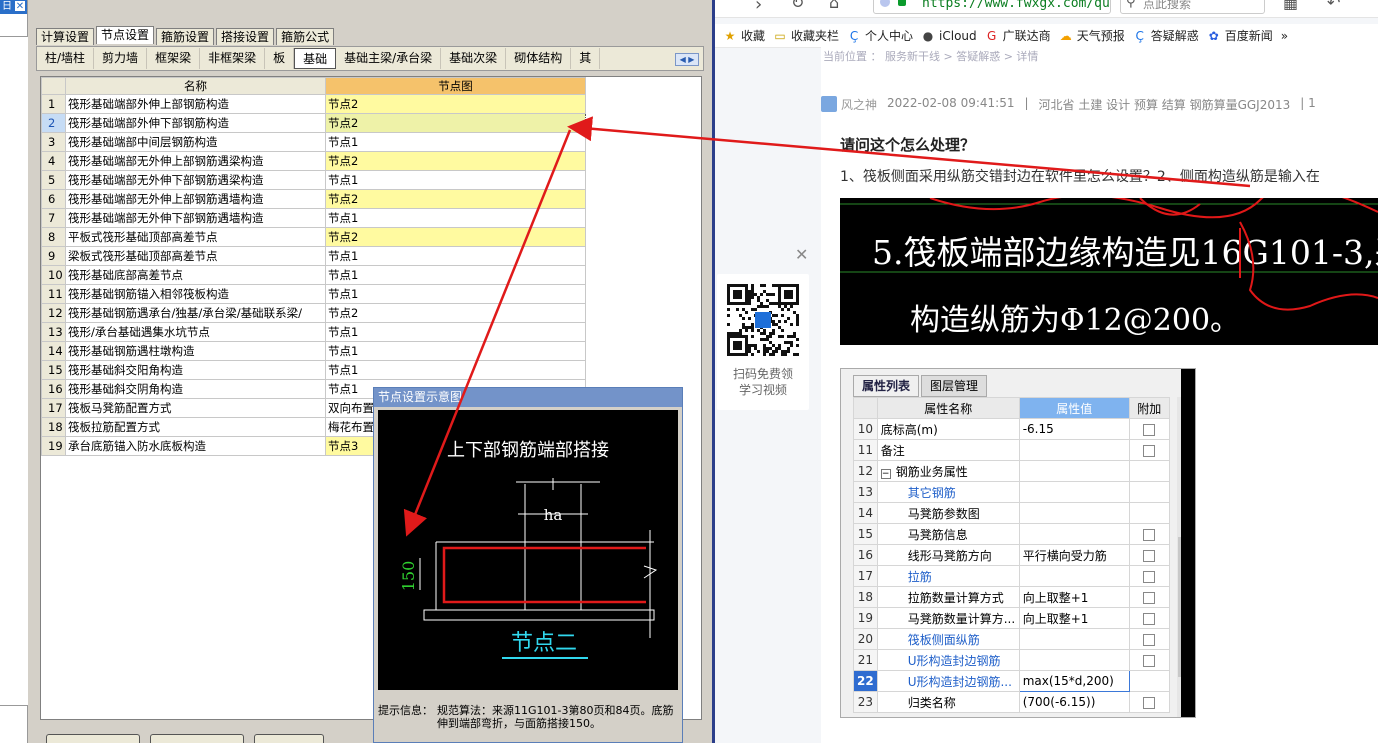 Image resolution: width=1378 pixels, height=743 pixels. I want to click on property-row: 19 马凳筋数量计算方... 向上取整+1, so click(1011, 618).